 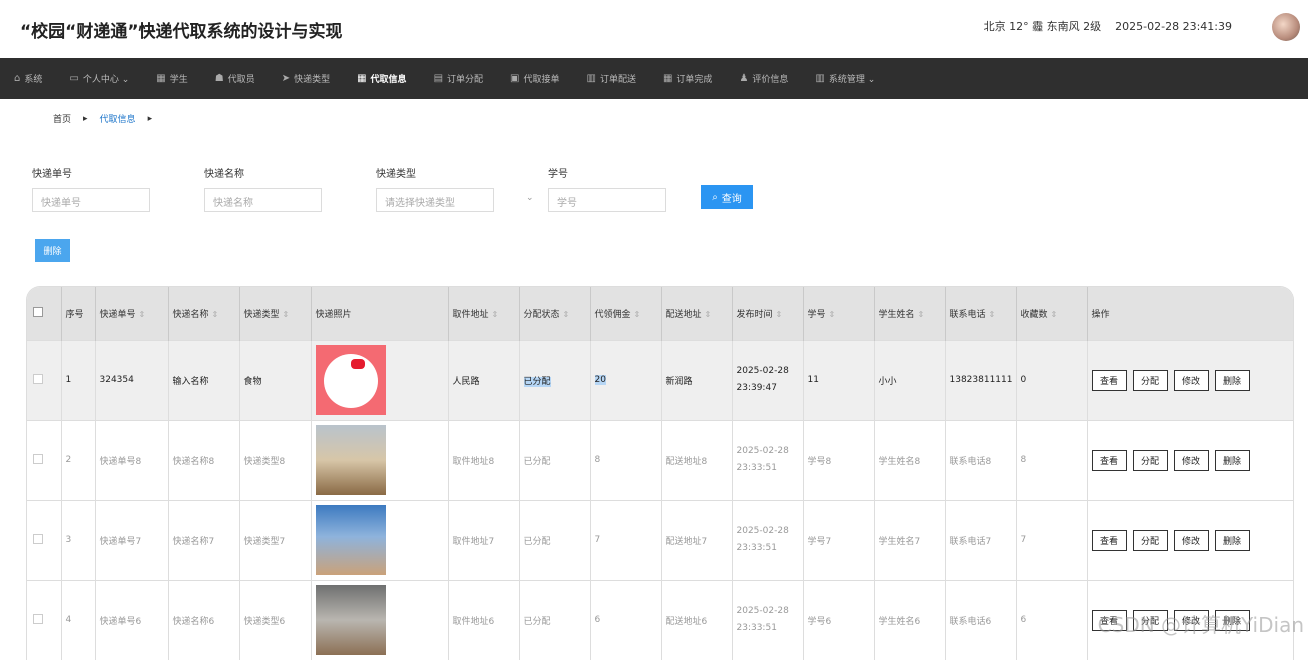 What do you see at coordinates (275, 313) in the screenshot?
I see `col-header: 快递类型⇕` at bounding box center [275, 313].